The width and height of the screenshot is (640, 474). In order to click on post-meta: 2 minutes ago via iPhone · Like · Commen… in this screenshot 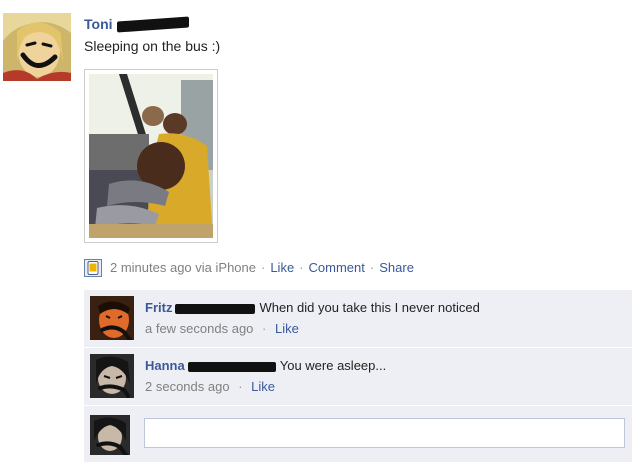, I will do `click(249, 268)`.